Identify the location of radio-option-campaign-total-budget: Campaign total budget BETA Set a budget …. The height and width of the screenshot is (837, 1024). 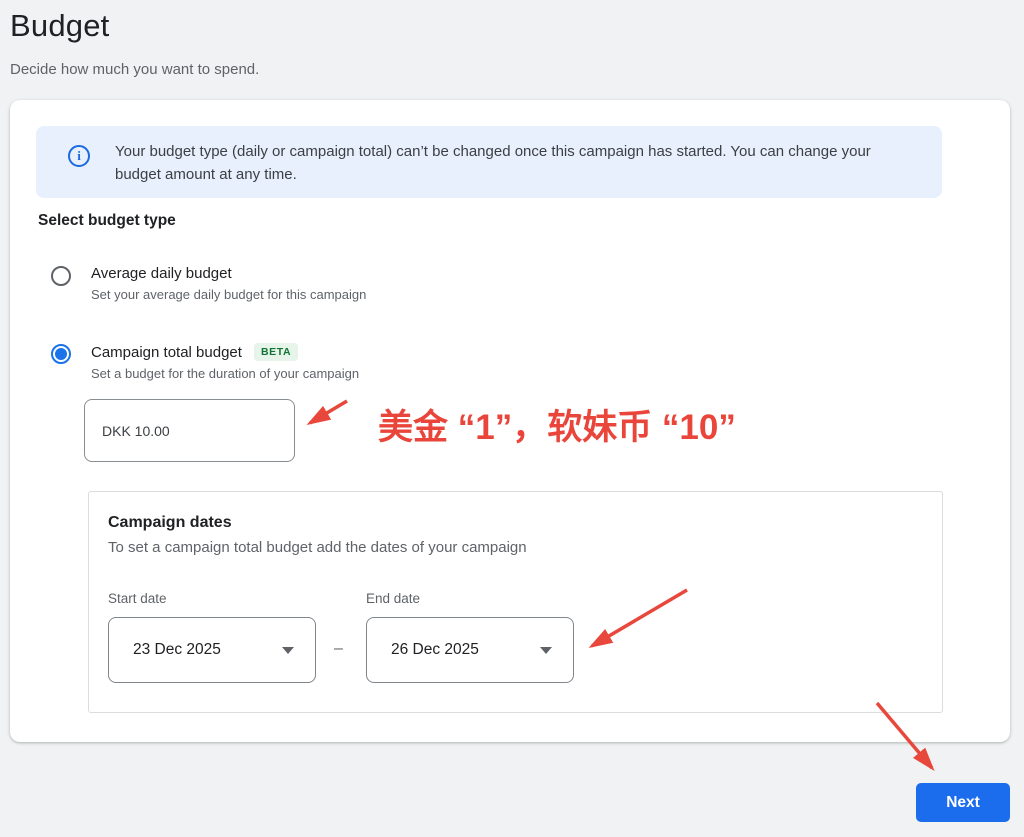
(205, 362).